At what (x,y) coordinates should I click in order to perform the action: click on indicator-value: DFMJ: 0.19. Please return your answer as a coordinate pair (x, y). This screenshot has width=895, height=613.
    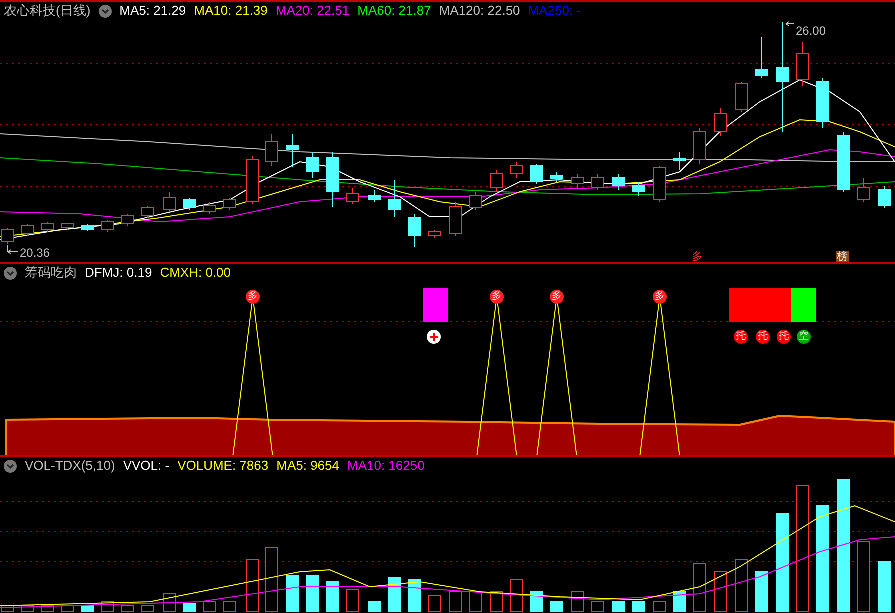
    Looking at the image, I should click on (118, 273).